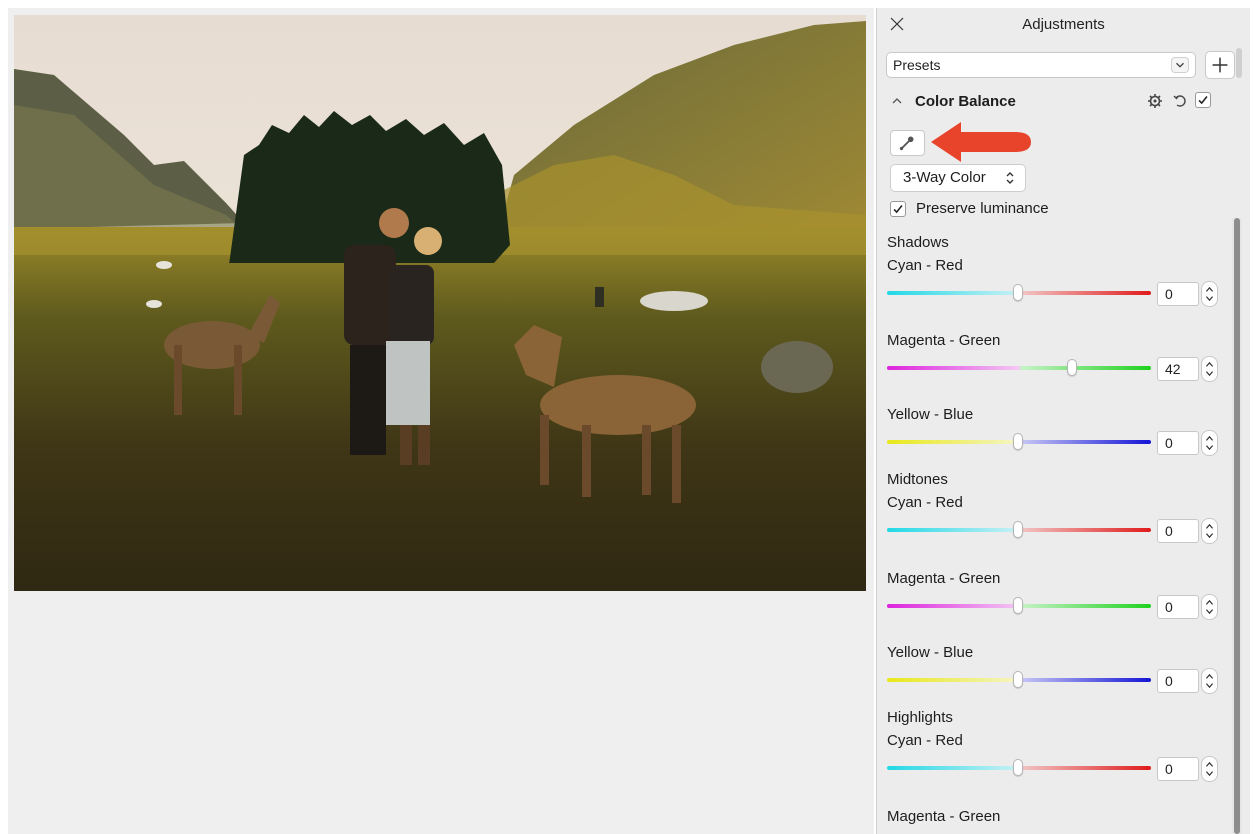  I want to click on section-enabled-checkbox, so click(1203, 100).